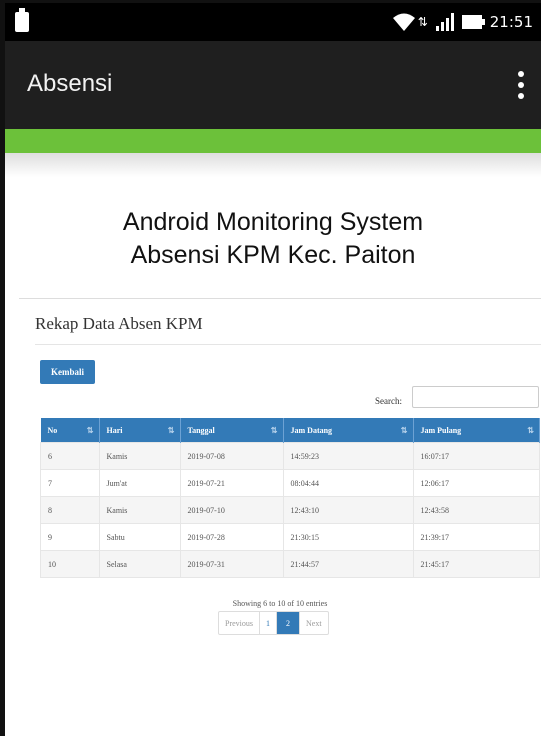 Image resolution: width=541 pixels, height=736 pixels. I want to click on pagination-page-1: 1, so click(268, 623).